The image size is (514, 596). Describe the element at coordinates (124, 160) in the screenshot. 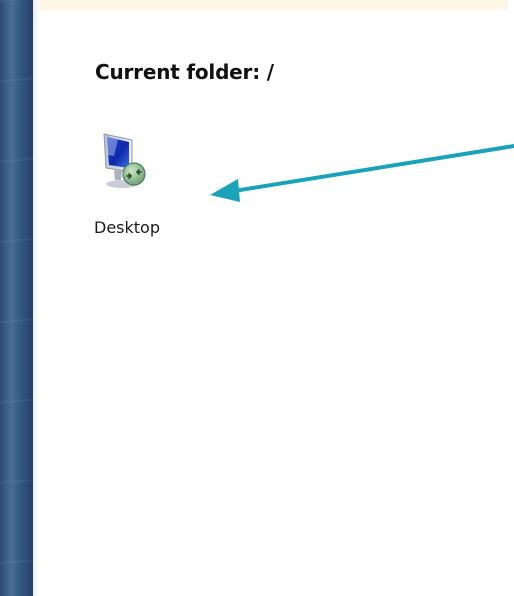

I see `remote-desktop-icon` at that location.